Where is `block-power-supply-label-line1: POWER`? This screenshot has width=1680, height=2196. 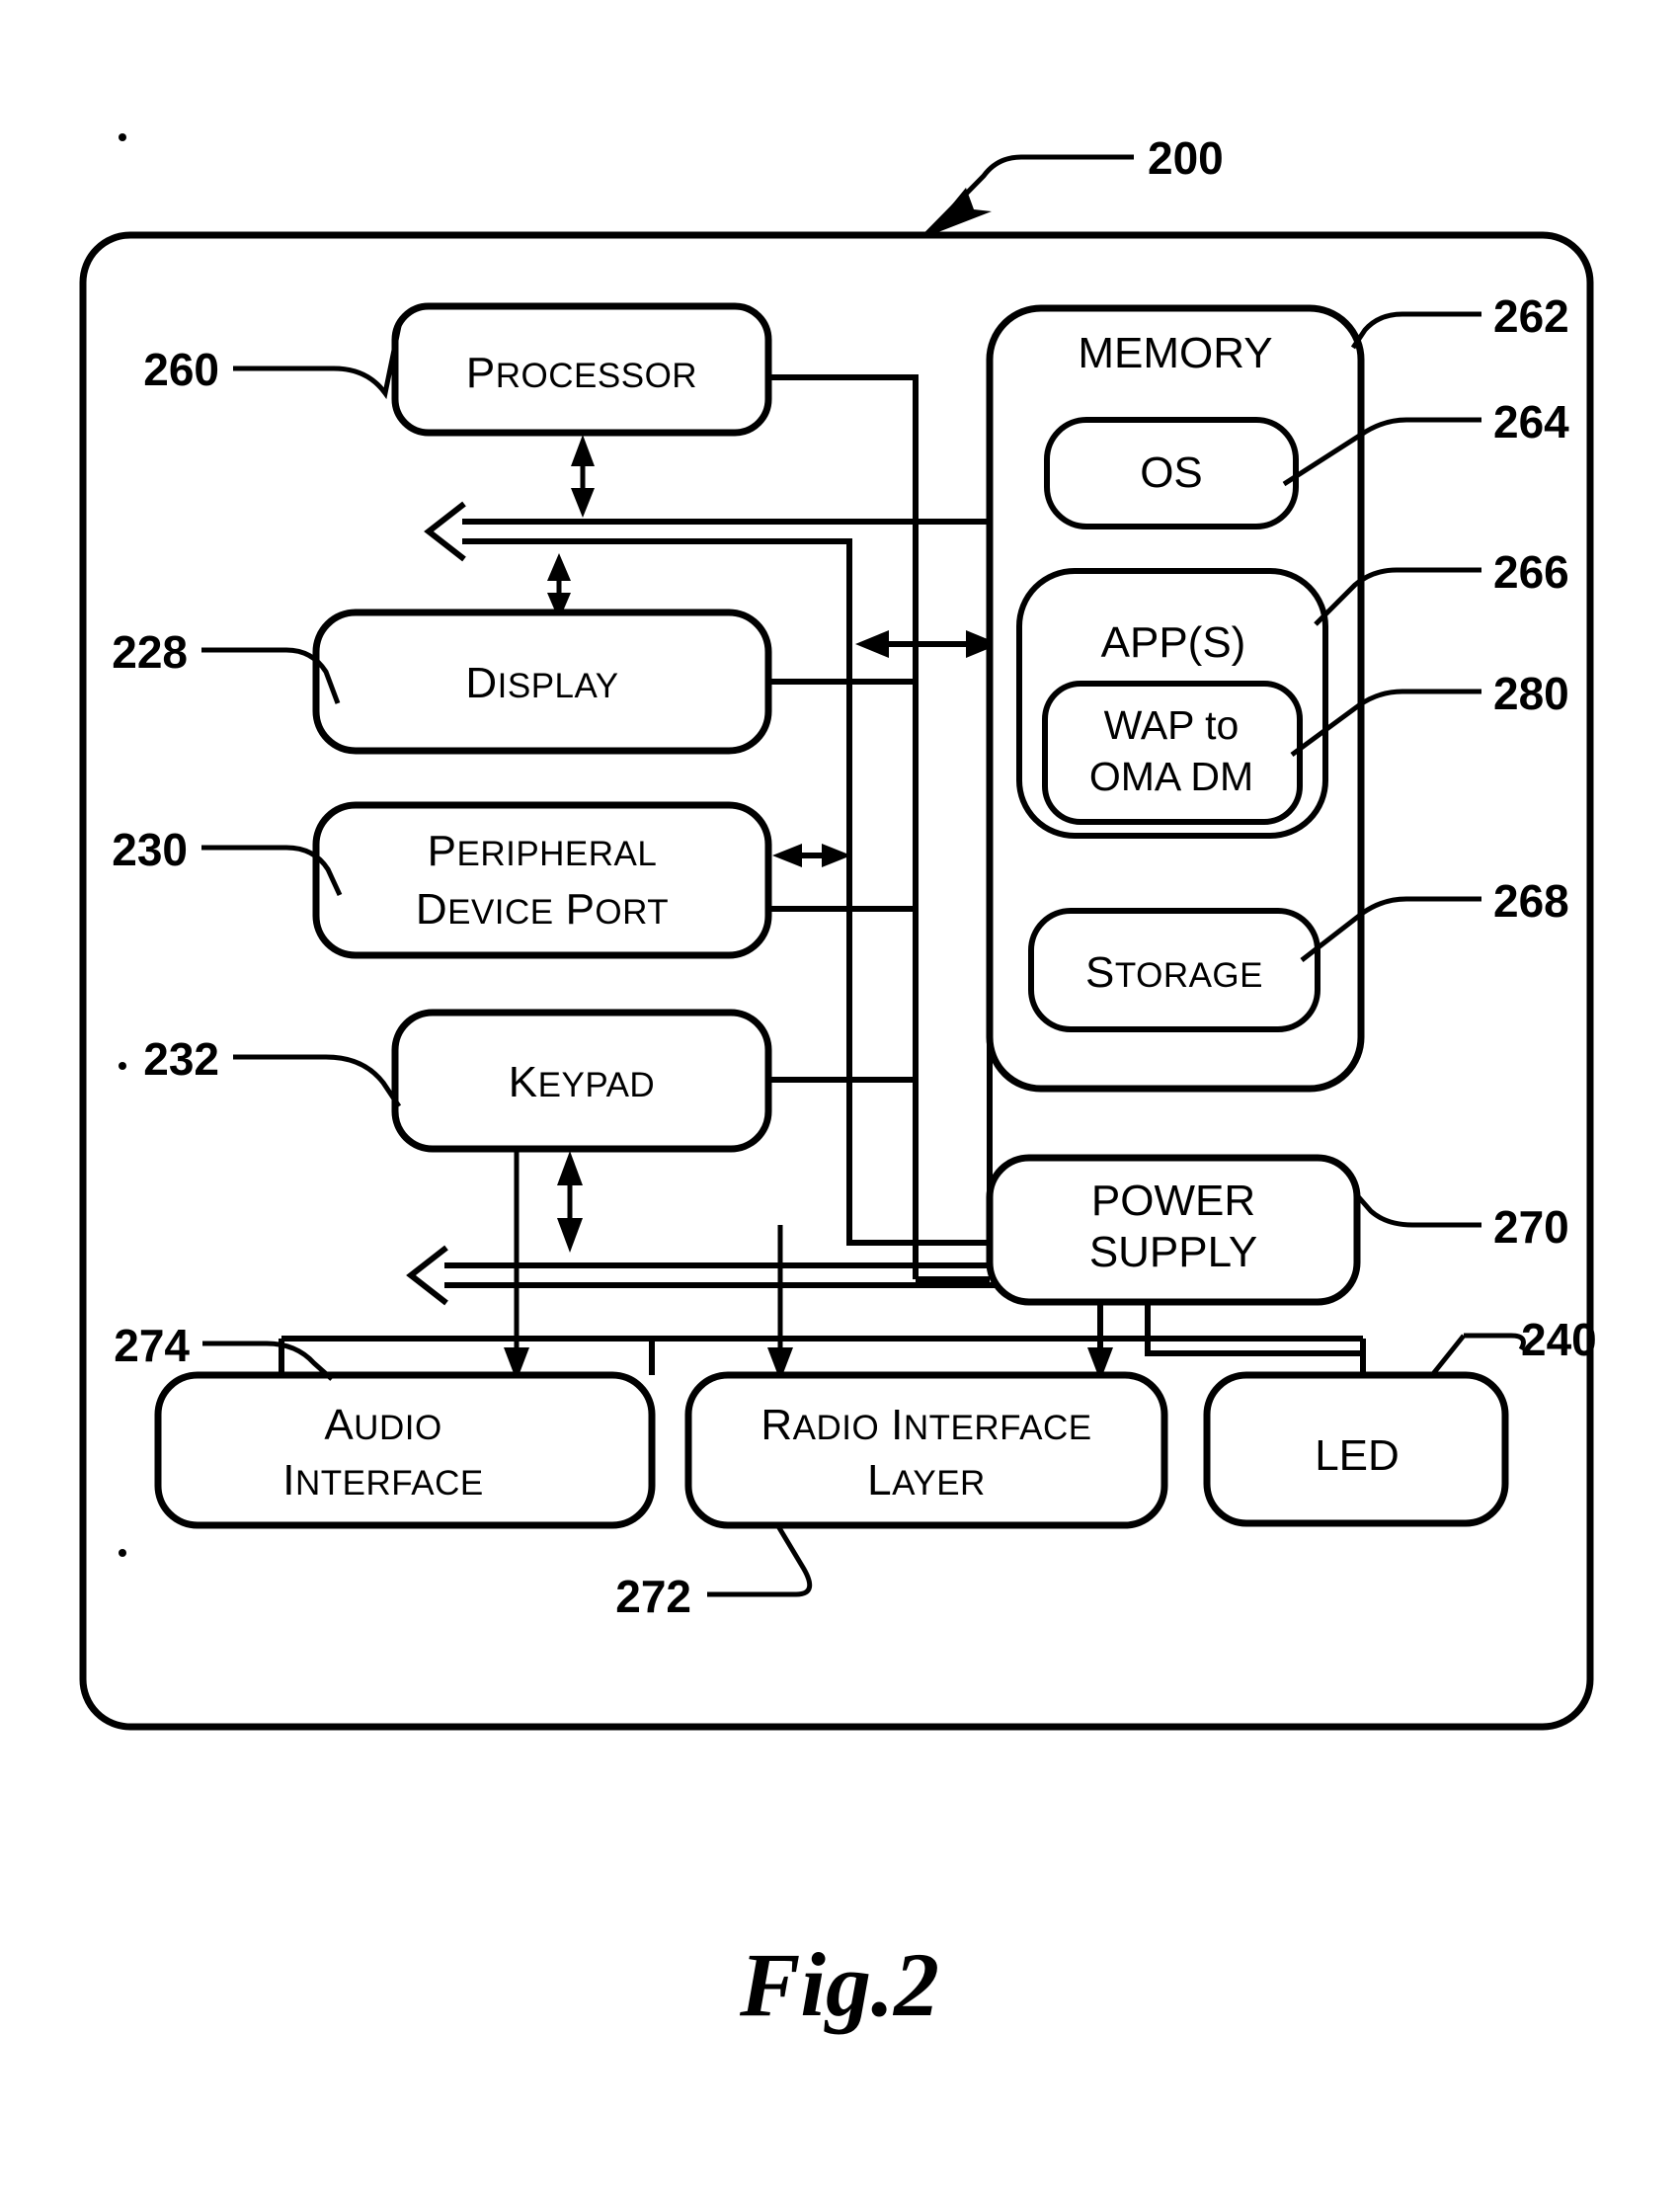
block-power-supply-label-line1: POWER is located at coordinates (1173, 1201).